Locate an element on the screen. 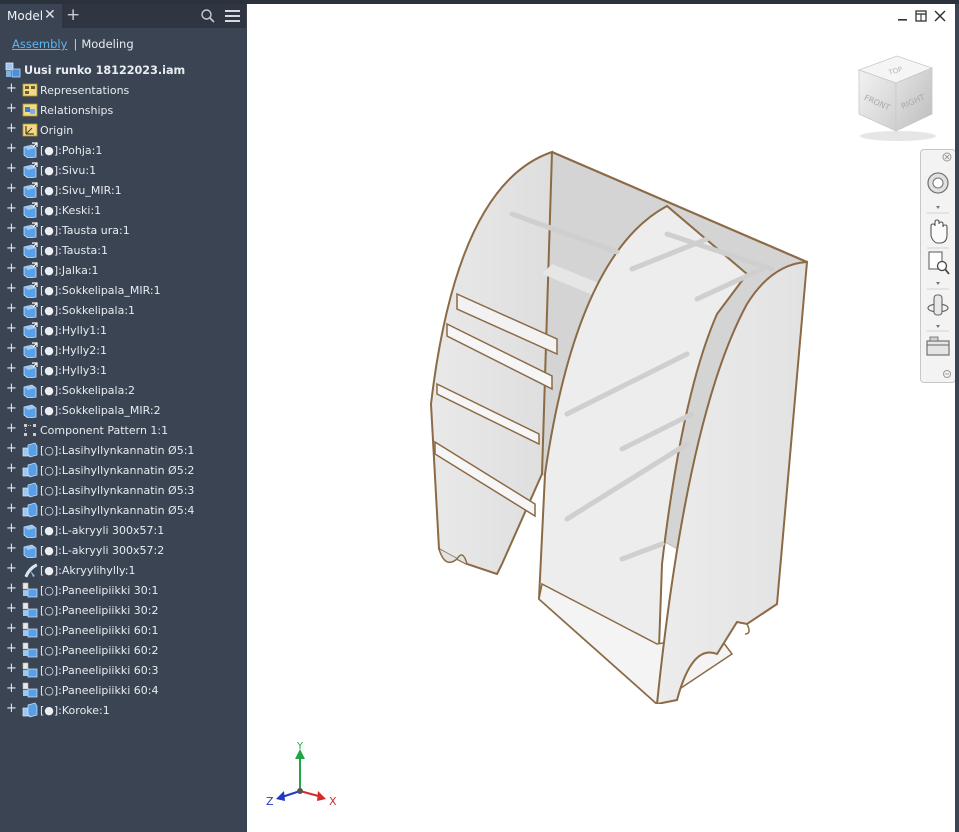  representations-icon is located at coordinates (30, 90).